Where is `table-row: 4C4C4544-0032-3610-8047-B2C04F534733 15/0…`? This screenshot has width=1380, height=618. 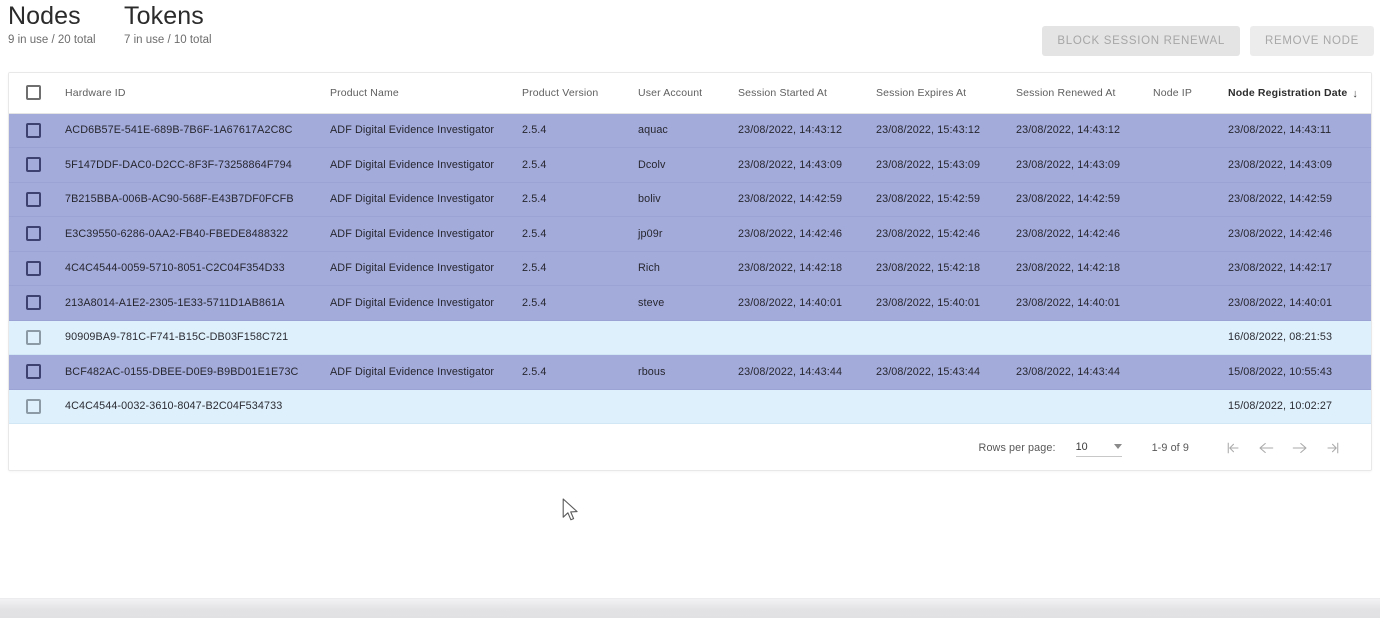 table-row: 4C4C4544-0032-3610-8047-B2C04F534733 15/0… is located at coordinates (690, 406).